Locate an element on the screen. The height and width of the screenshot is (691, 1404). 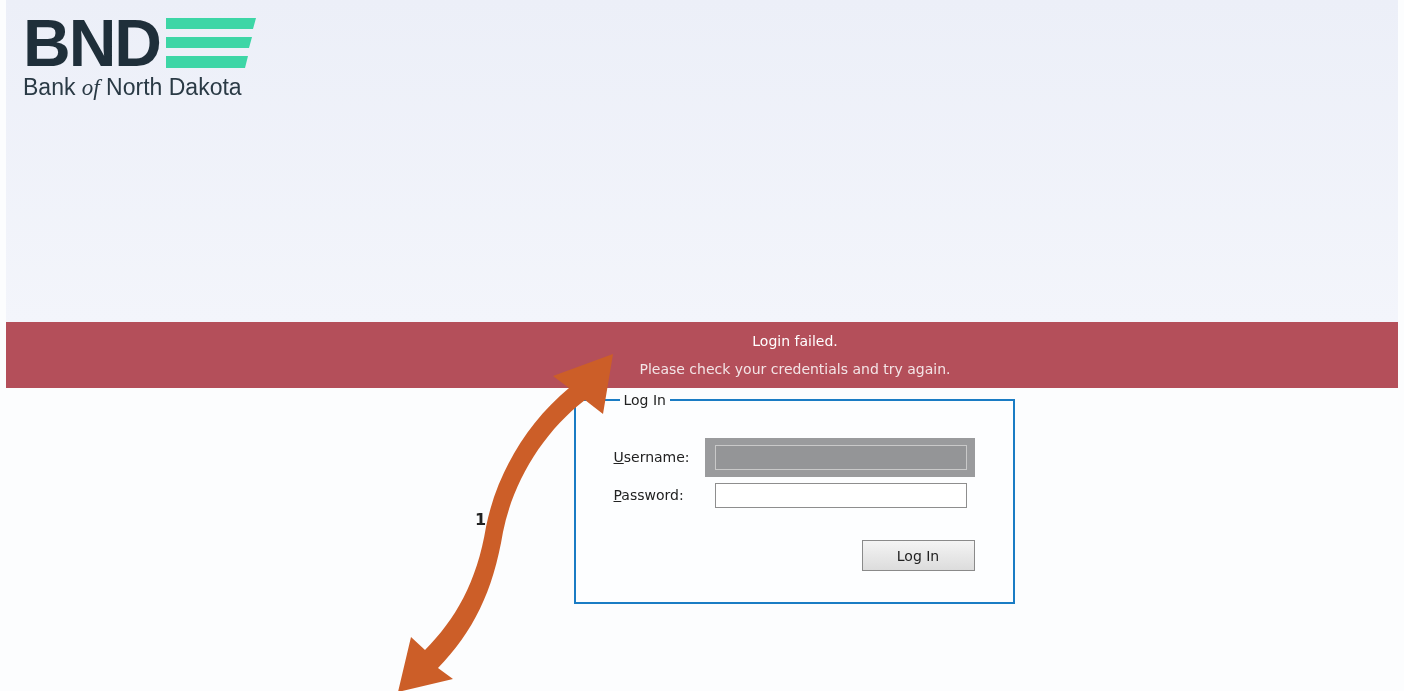
error-title: Login failed. is located at coordinates (795, 341).